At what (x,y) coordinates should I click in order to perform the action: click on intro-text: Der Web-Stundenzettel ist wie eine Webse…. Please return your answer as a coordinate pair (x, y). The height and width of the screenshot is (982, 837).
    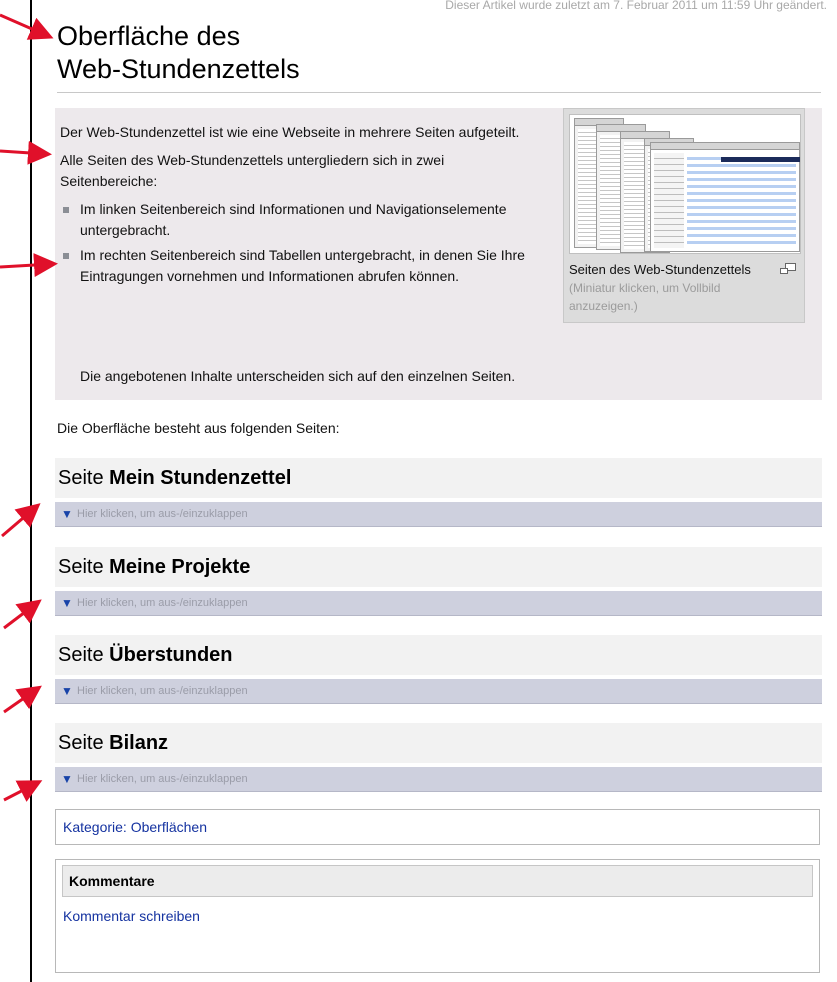
    Looking at the image, I should click on (297, 206).